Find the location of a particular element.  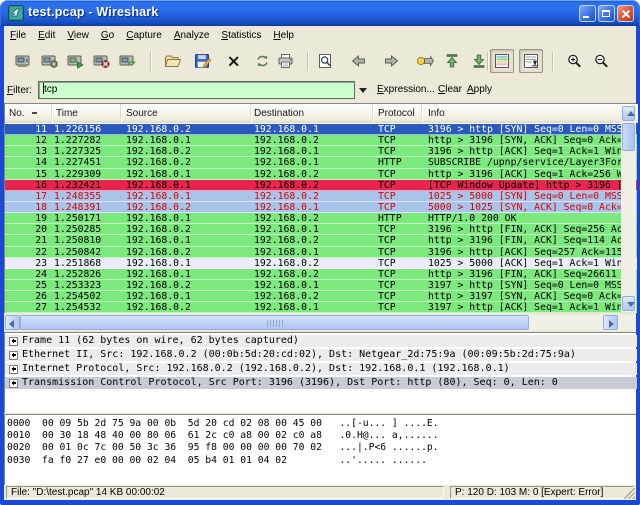

scroll-up-button is located at coordinates (628, 113).